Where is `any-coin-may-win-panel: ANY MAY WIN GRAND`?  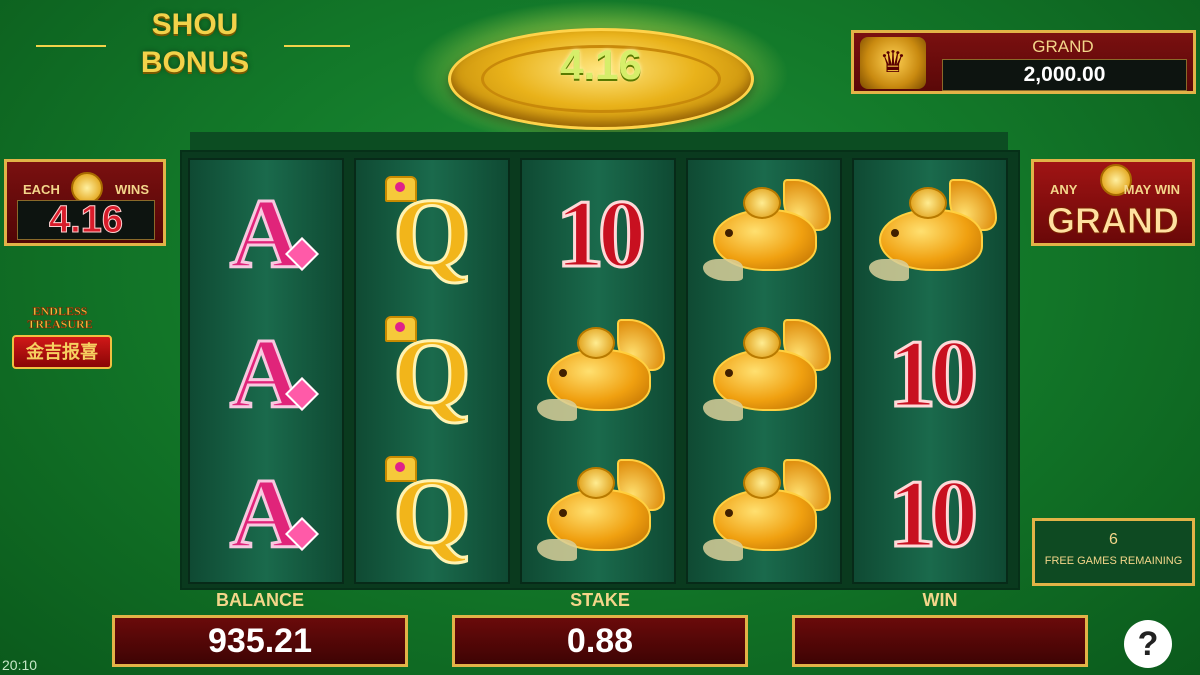 any-coin-may-win-panel: ANY MAY WIN GRAND is located at coordinates (1113, 202).